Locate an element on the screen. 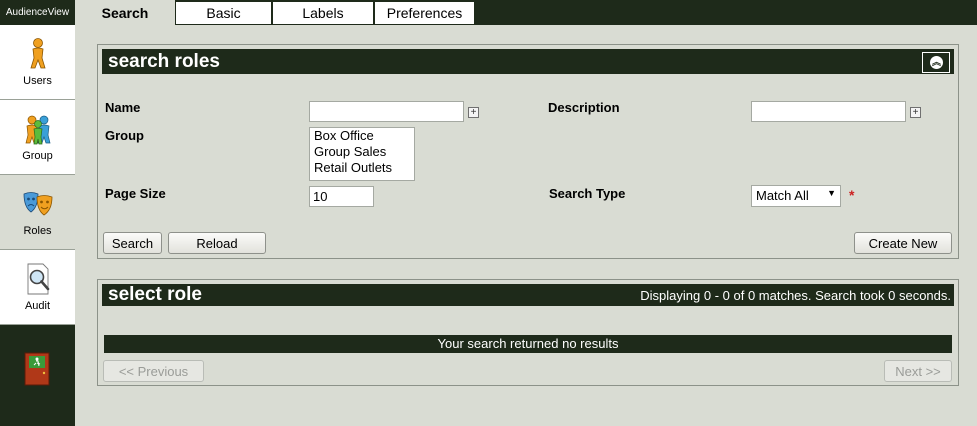  sidebar-item-group: Group is located at coordinates (37, 137).